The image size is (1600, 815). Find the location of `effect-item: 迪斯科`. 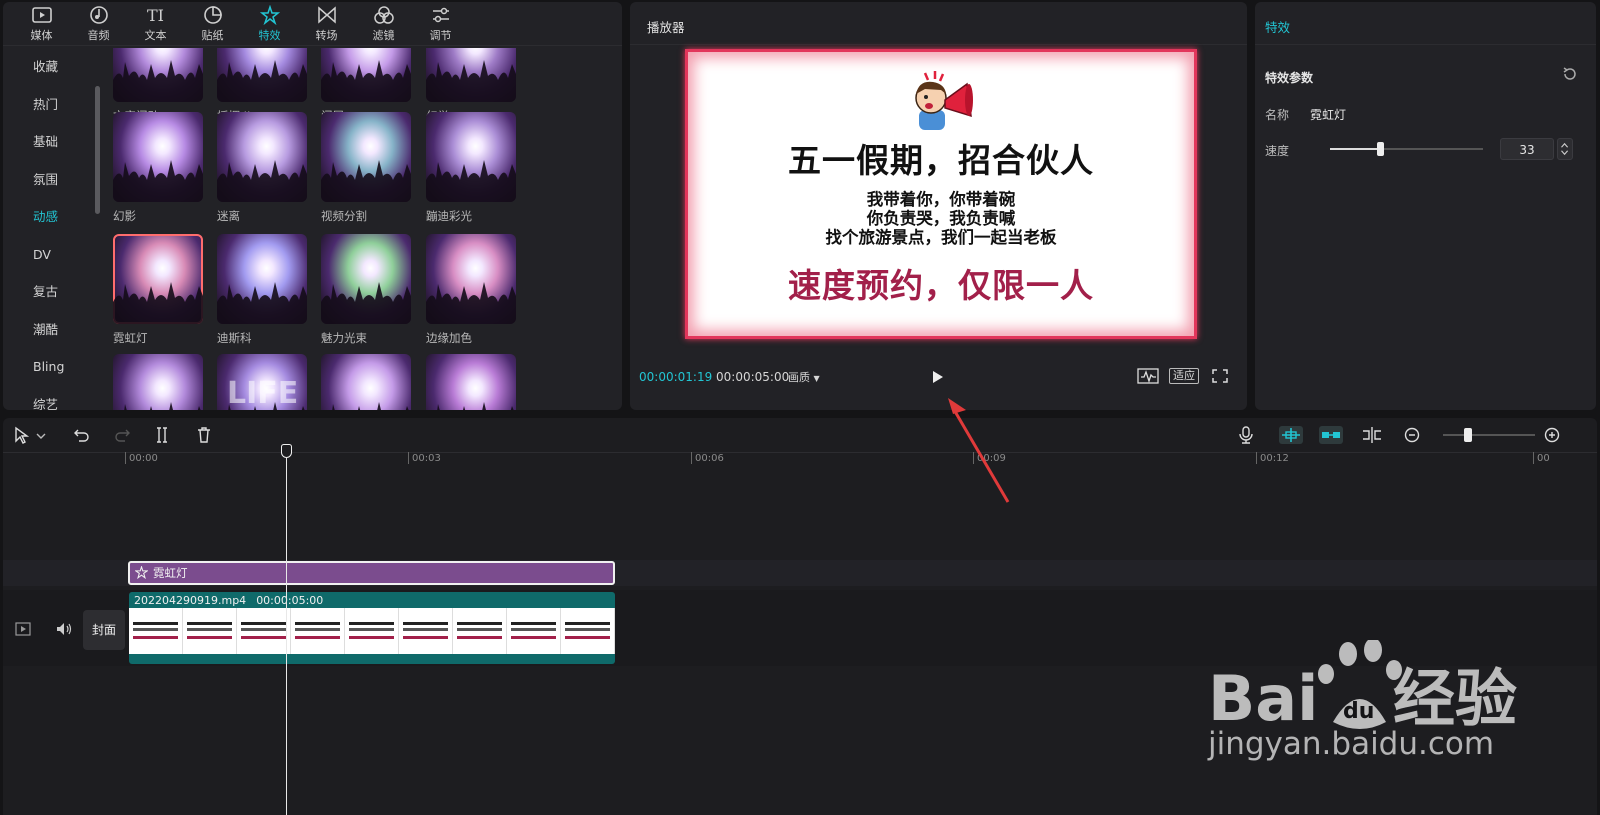

effect-item: 迪斯科 is located at coordinates (262, 290).